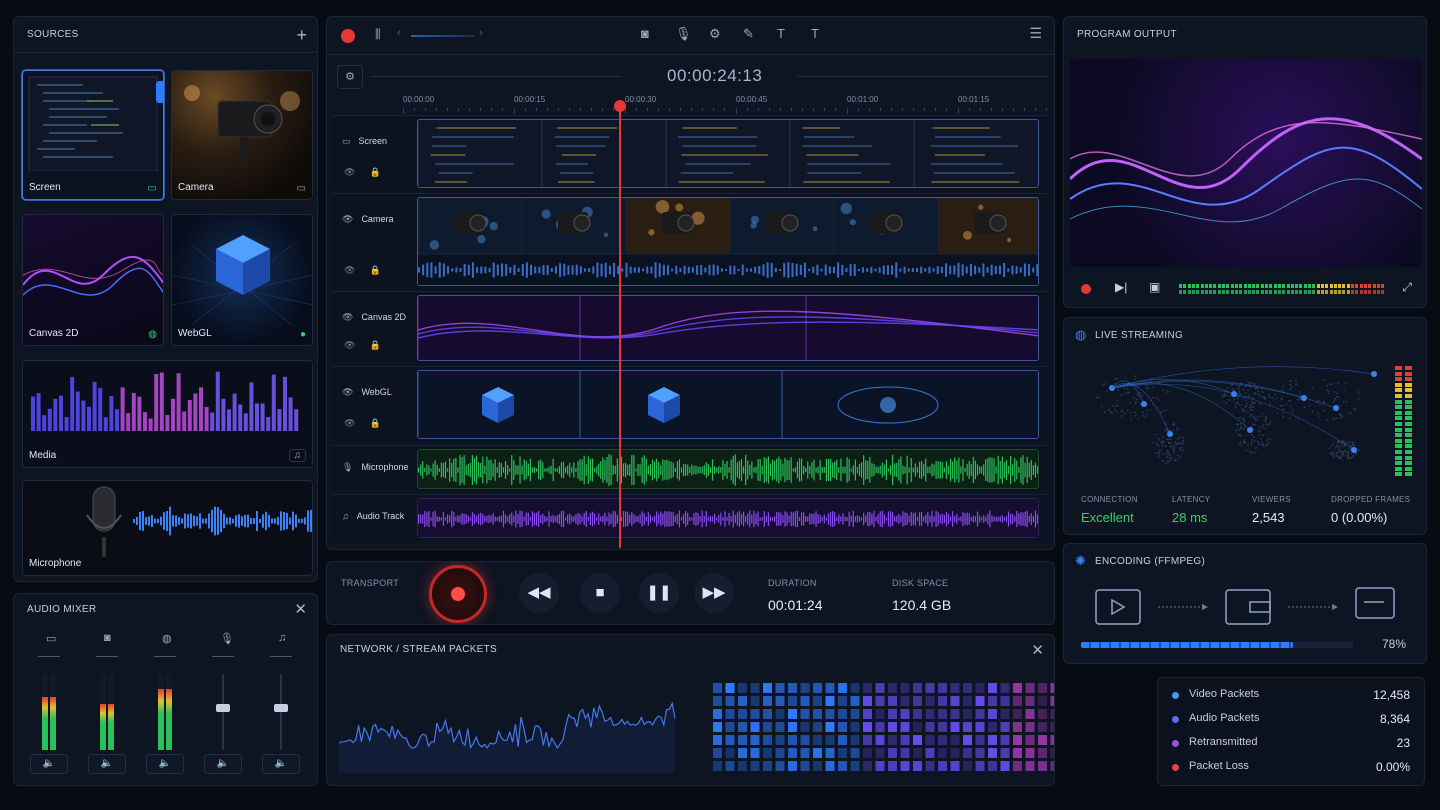  Describe the element at coordinates (350, 77) in the screenshot. I see `timeline-settings-icon: ⚙` at that location.